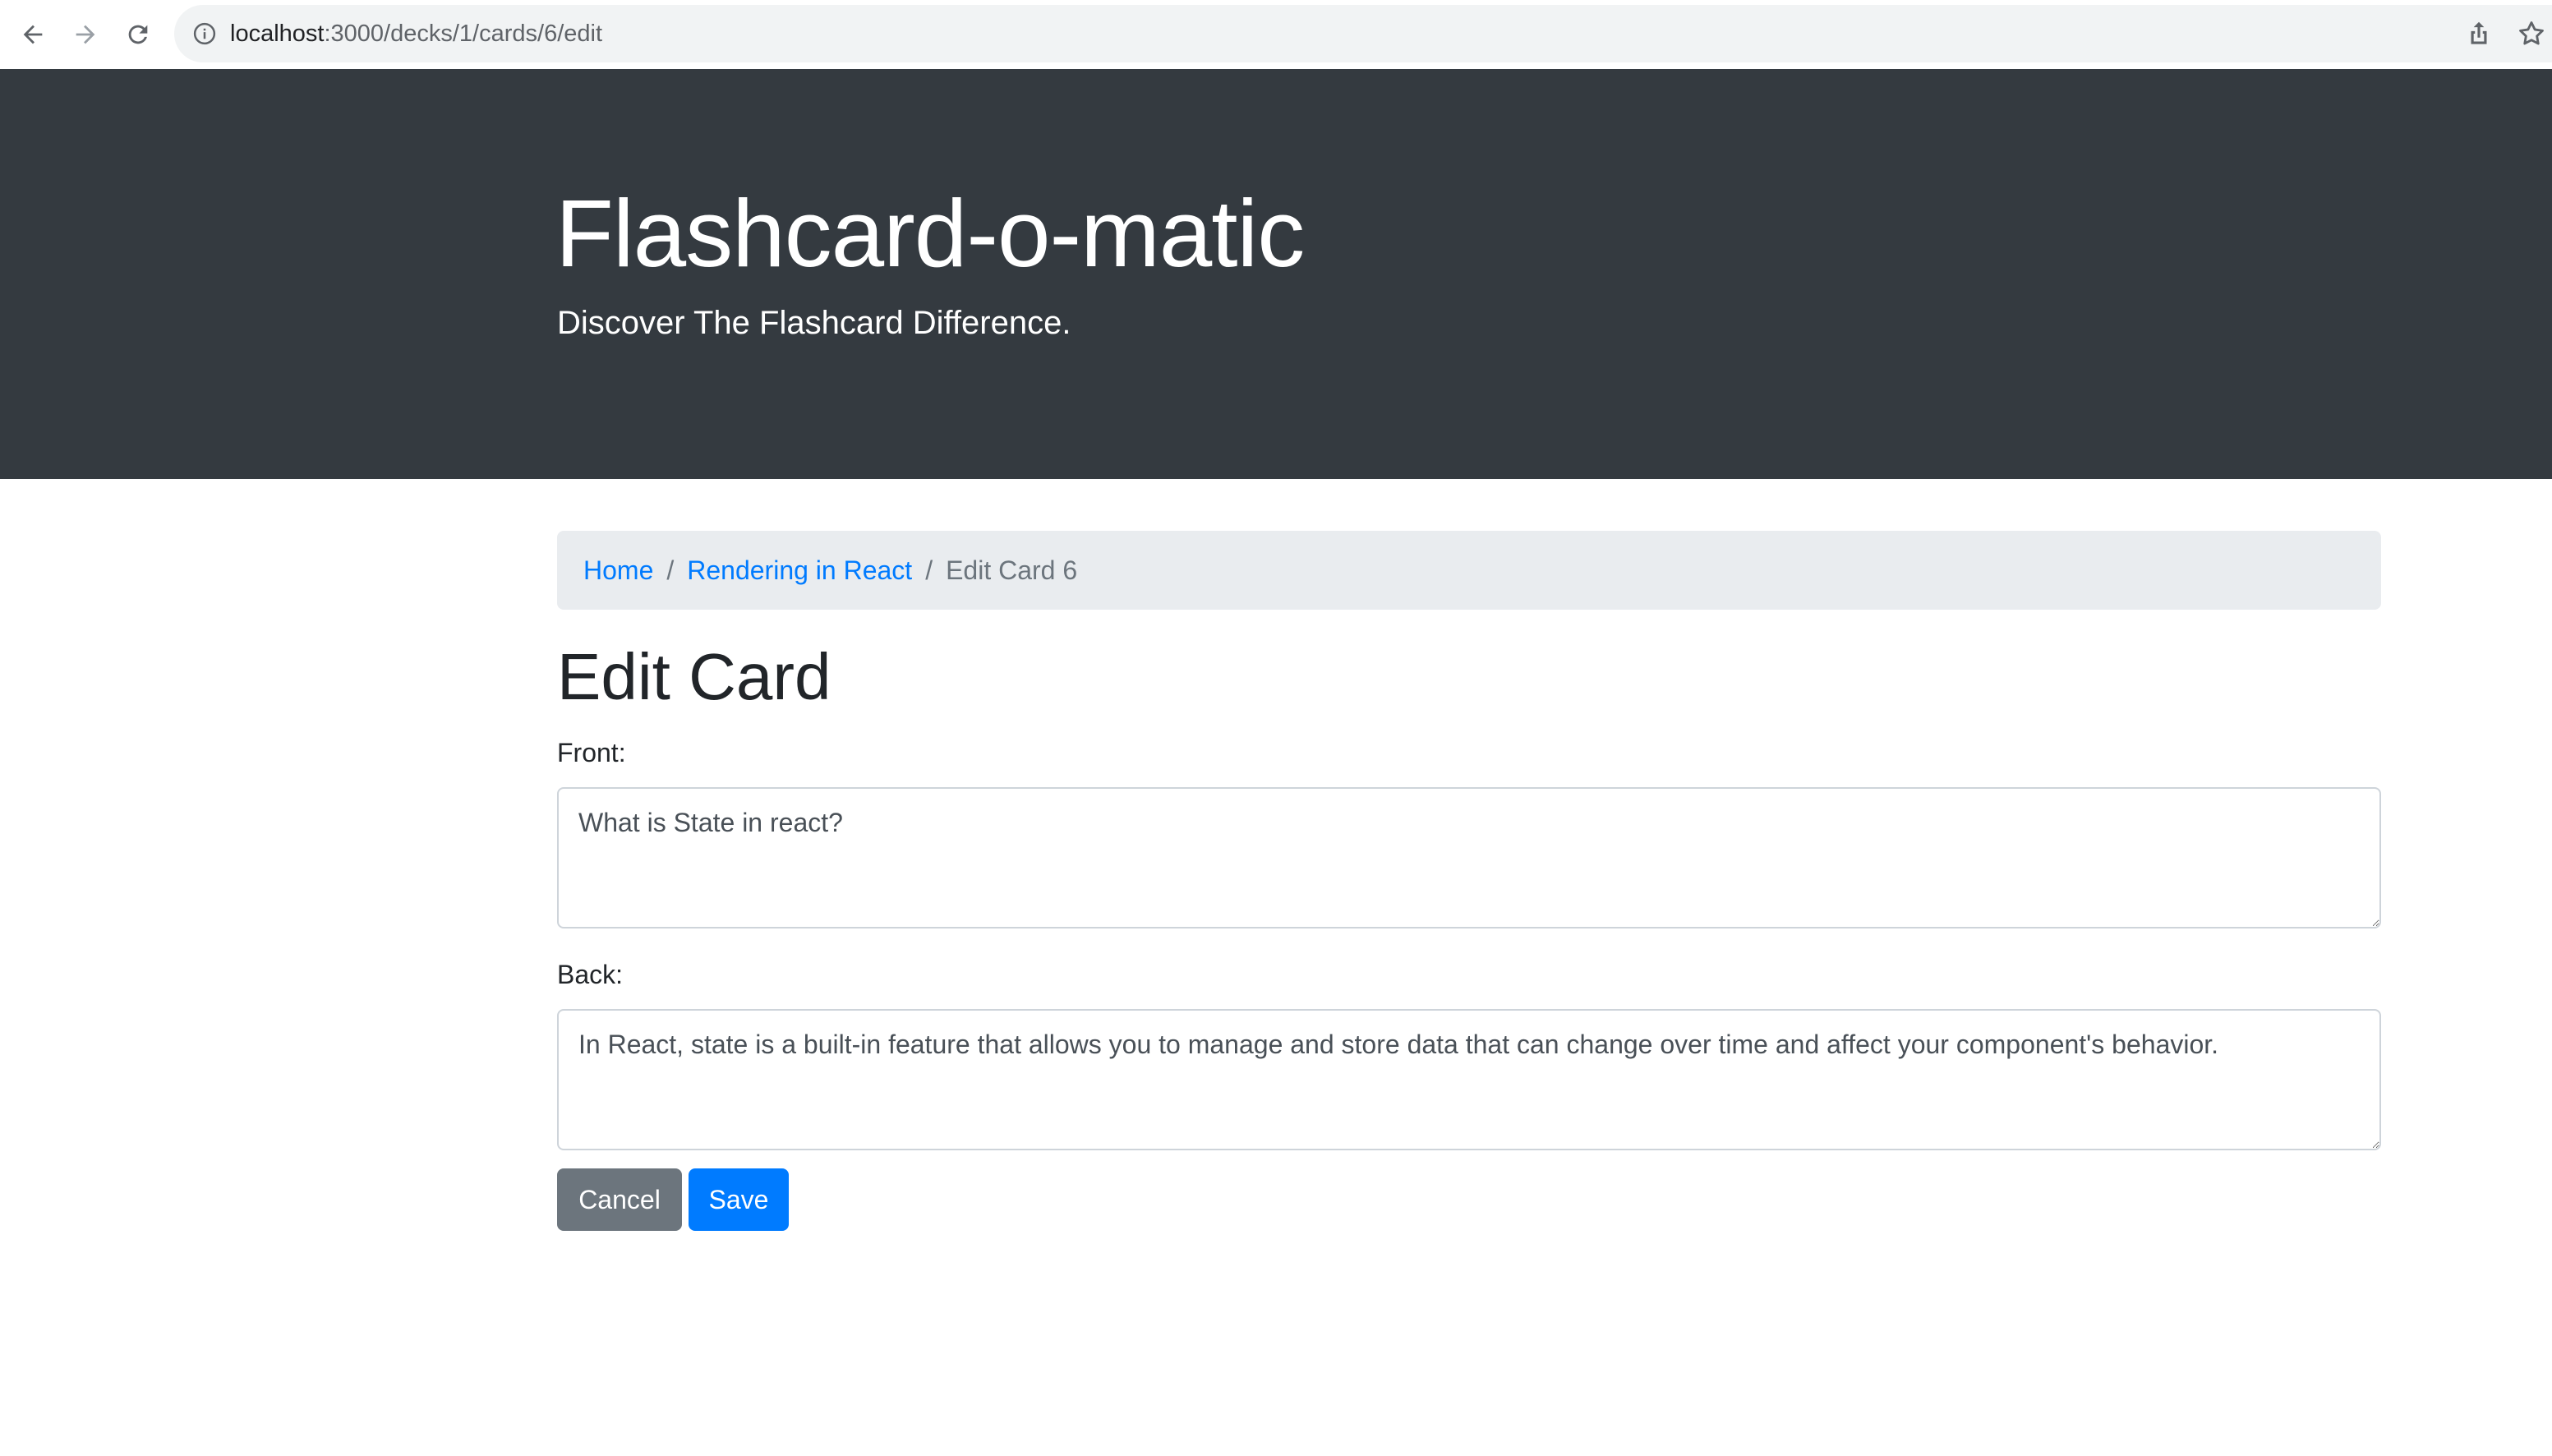 This screenshot has height=1456, width=2552. I want to click on page-title: Edit Card, so click(694, 676).